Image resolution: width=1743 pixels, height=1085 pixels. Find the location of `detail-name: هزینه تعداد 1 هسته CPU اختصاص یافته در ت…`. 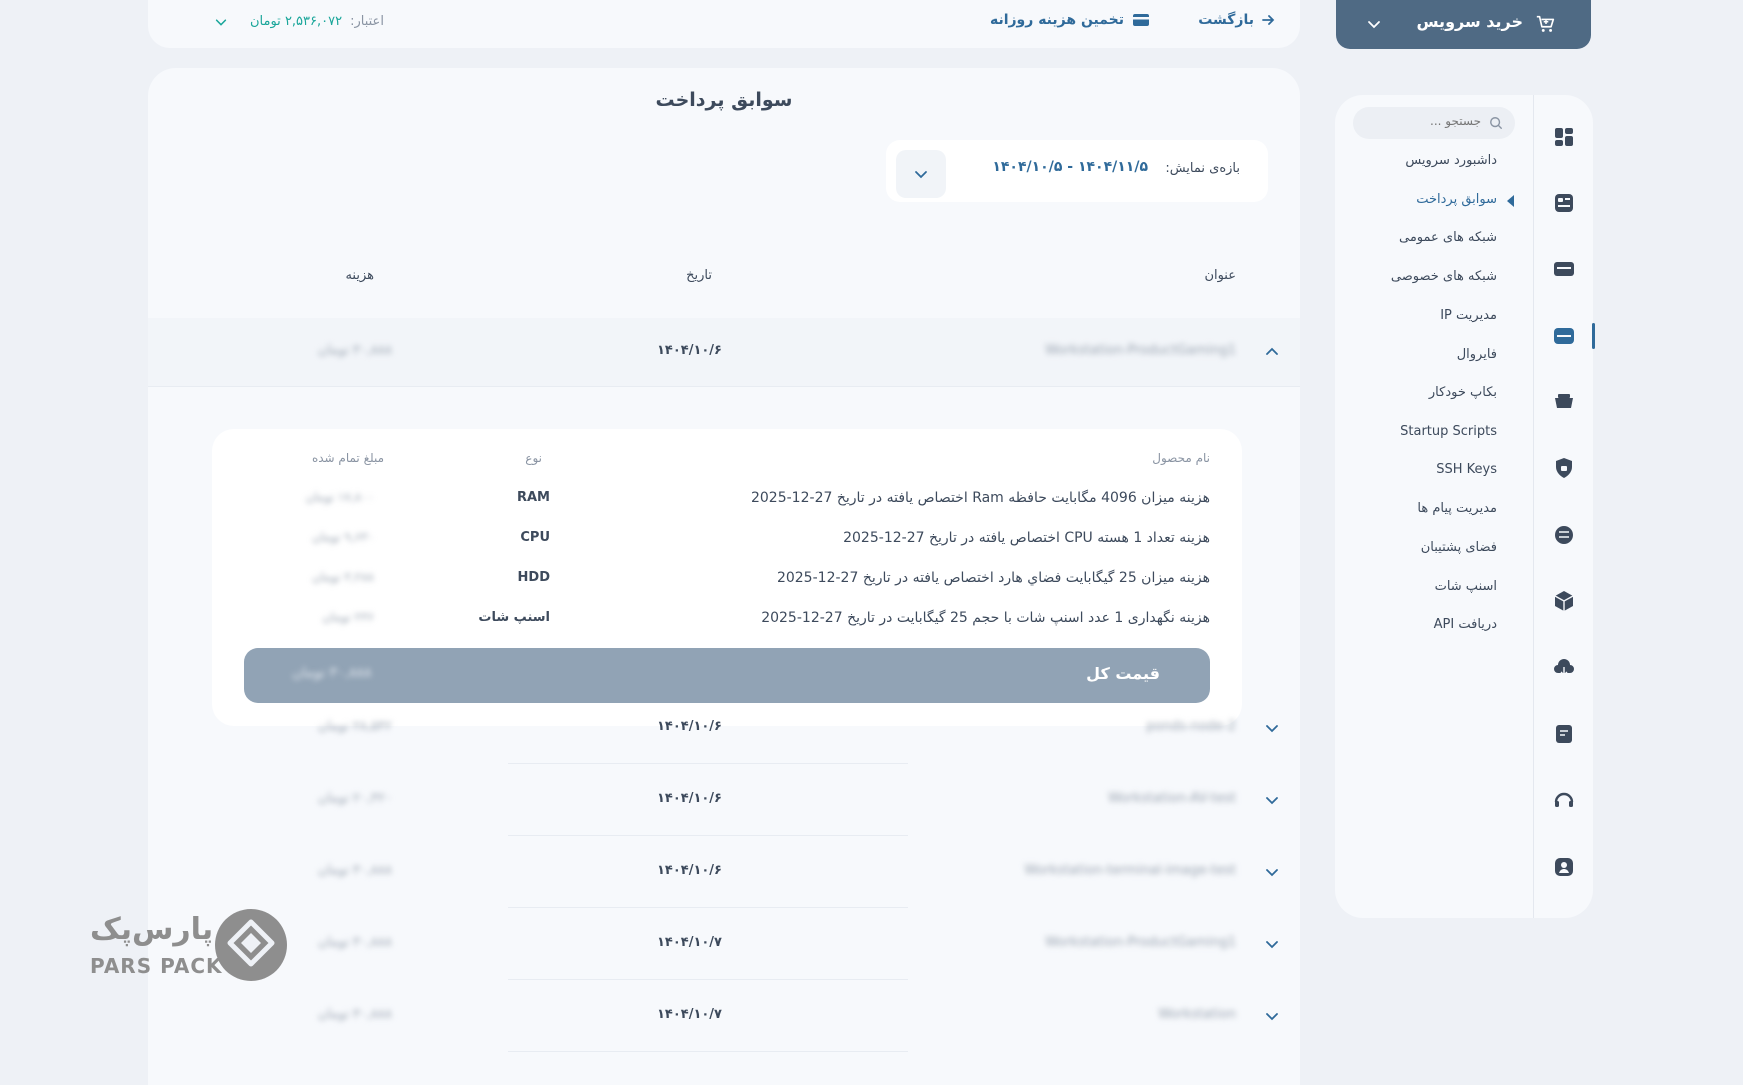

detail-name: هزینه تعداد 1 هسته CPU اختصاص یافته در ت… is located at coordinates (1026, 538).